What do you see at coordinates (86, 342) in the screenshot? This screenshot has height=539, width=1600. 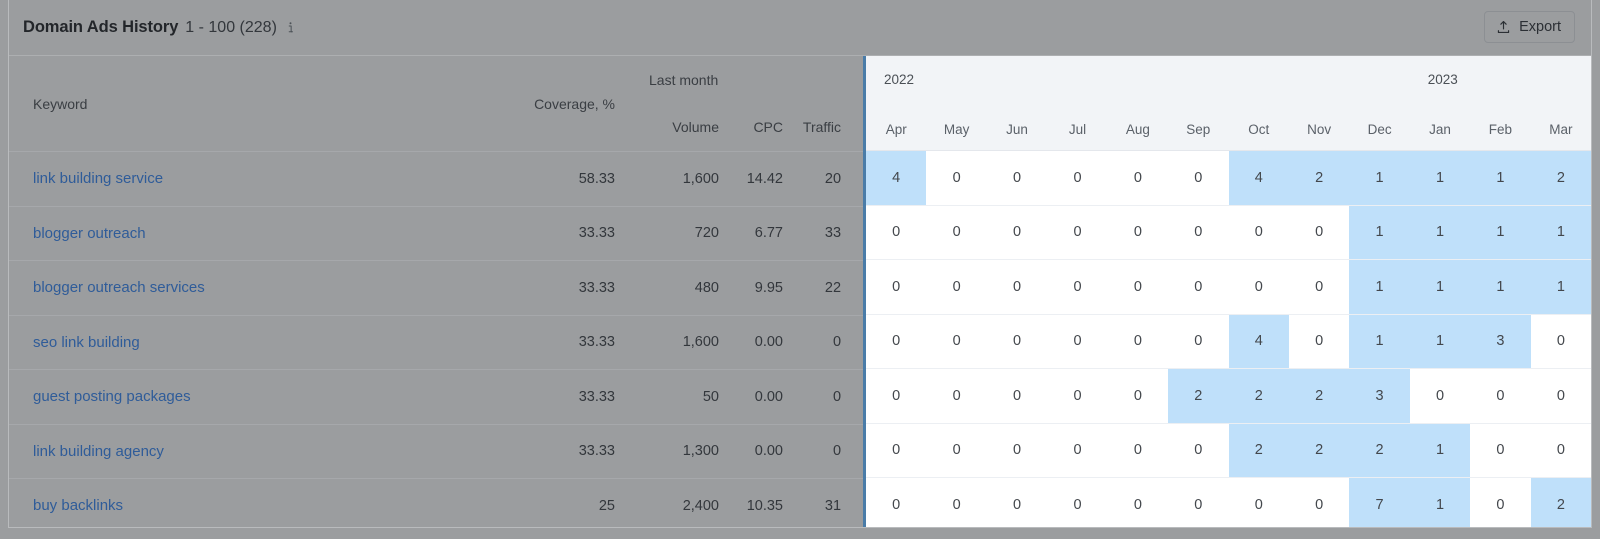 I see `keyword-link: seo link building` at bounding box center [86, 342].